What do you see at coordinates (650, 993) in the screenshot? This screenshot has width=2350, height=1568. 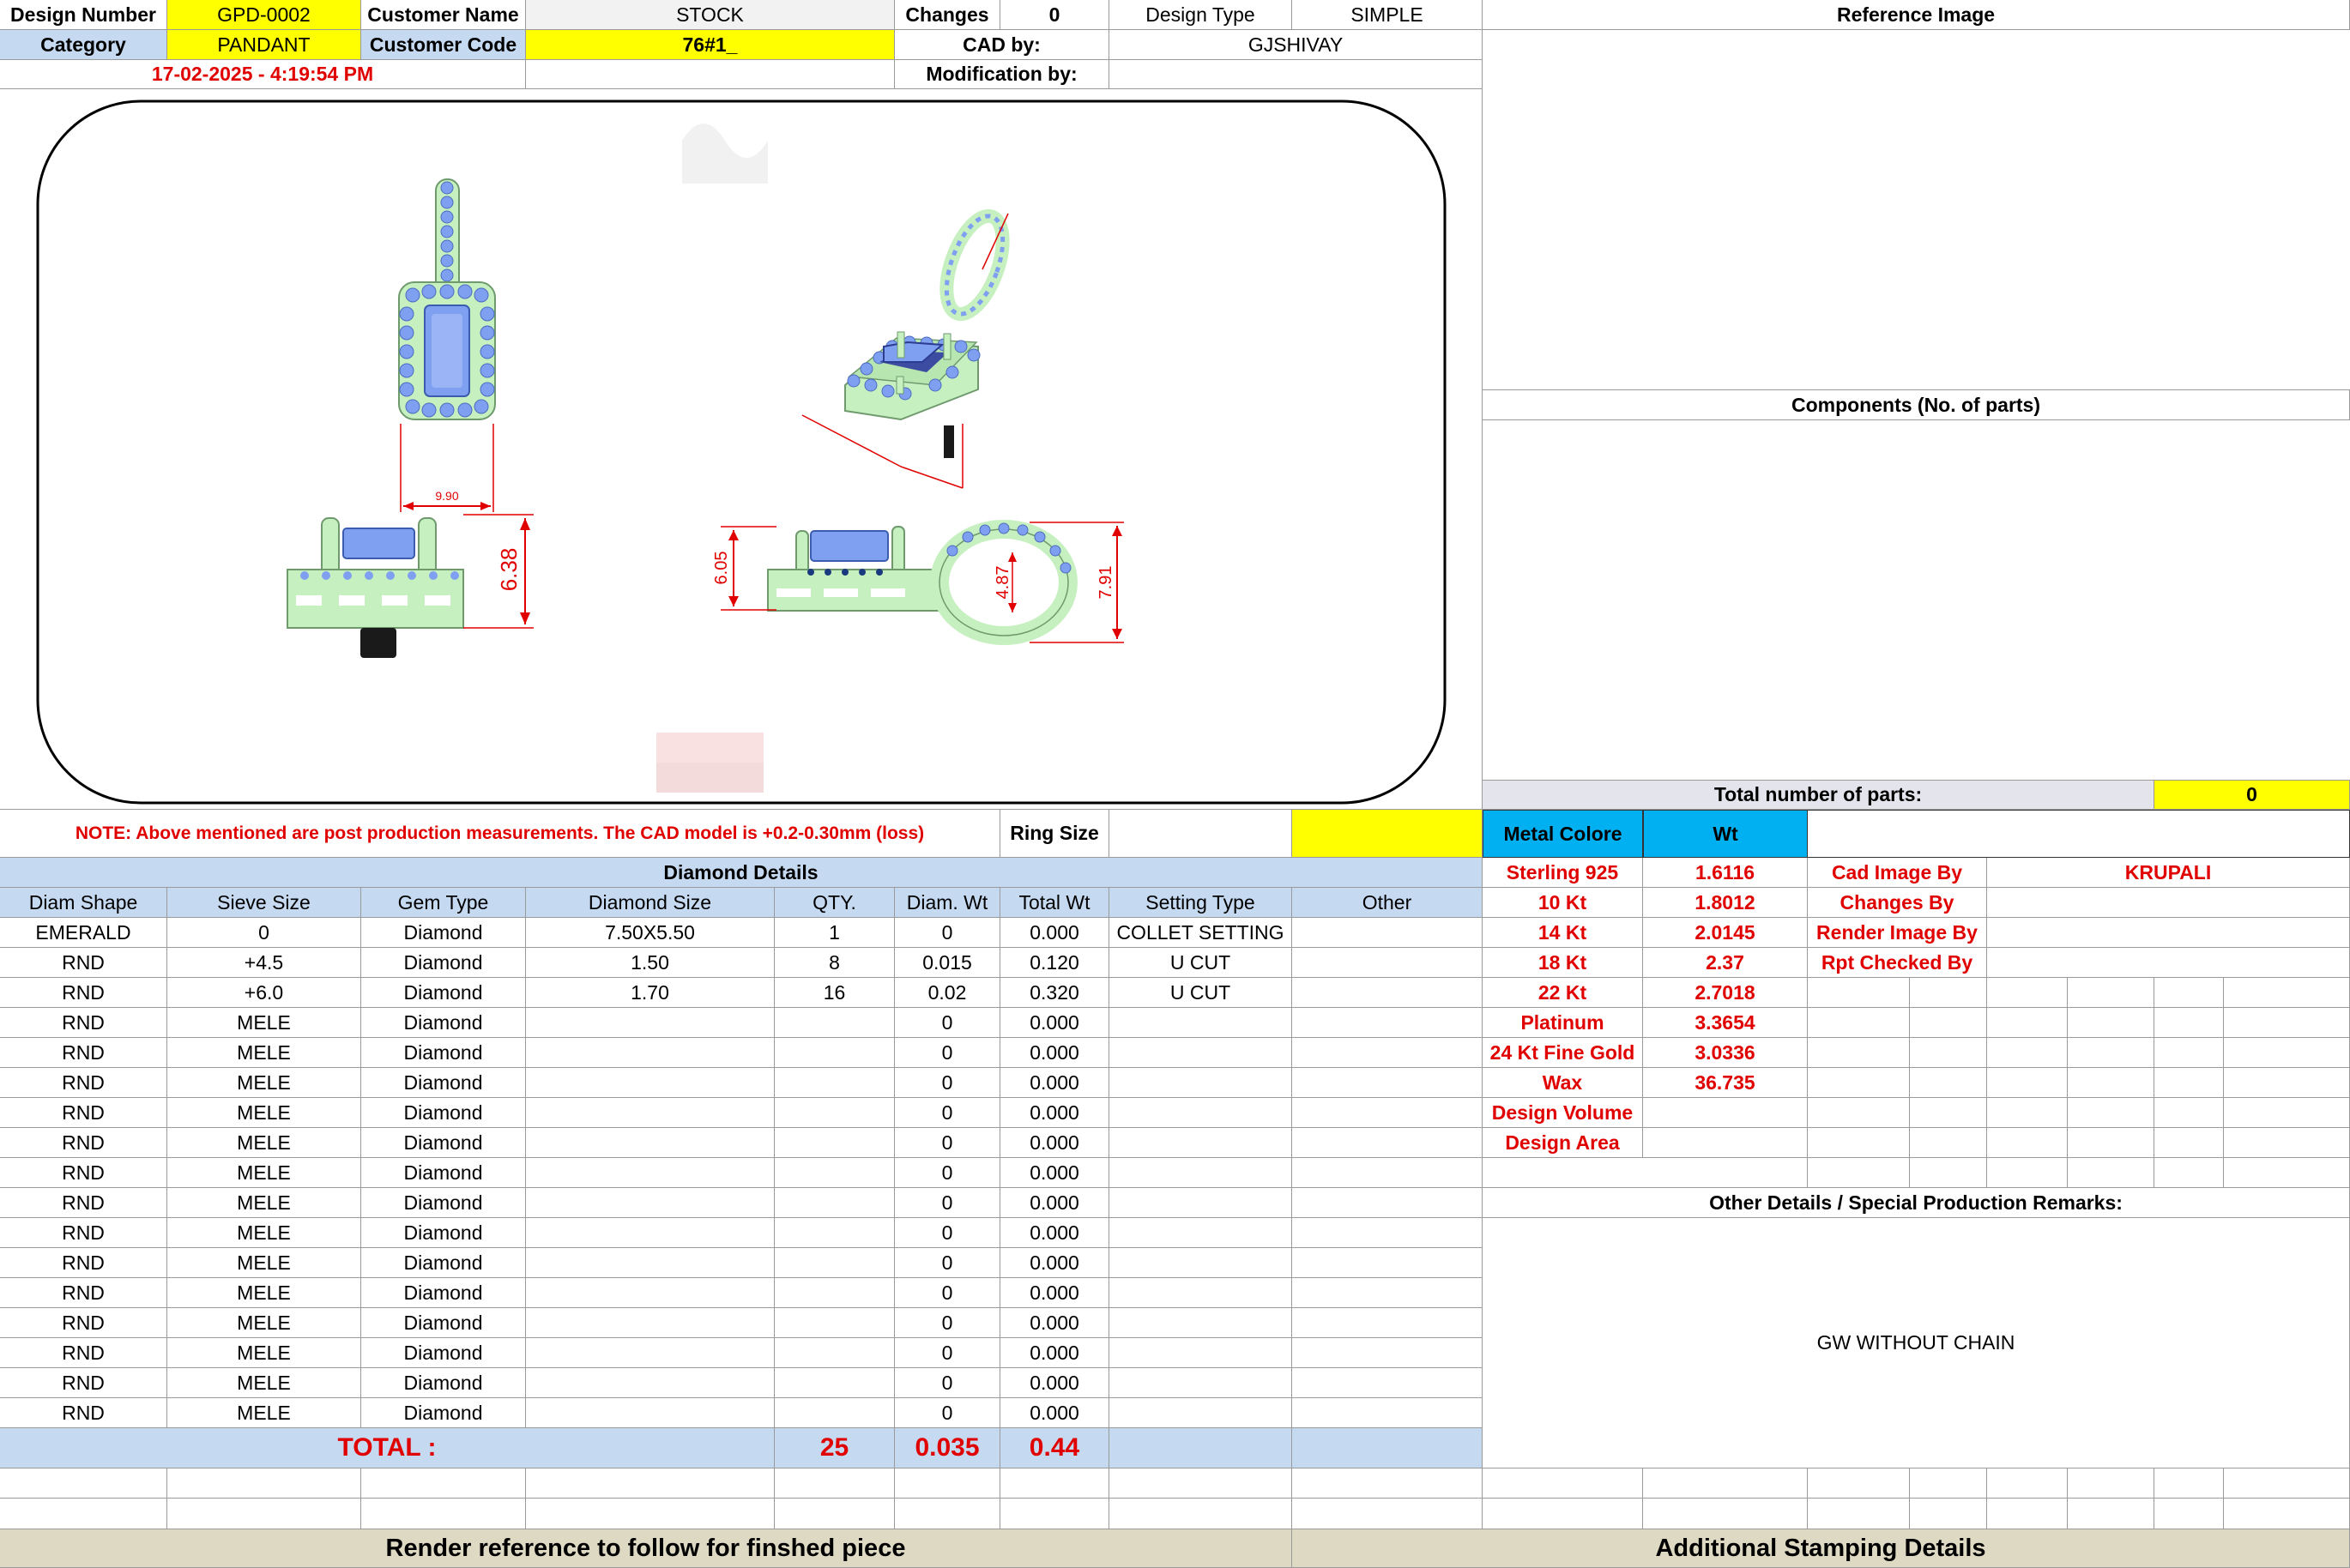 I see `diamond-cell: 1.70` at bounding box center [650, 993].